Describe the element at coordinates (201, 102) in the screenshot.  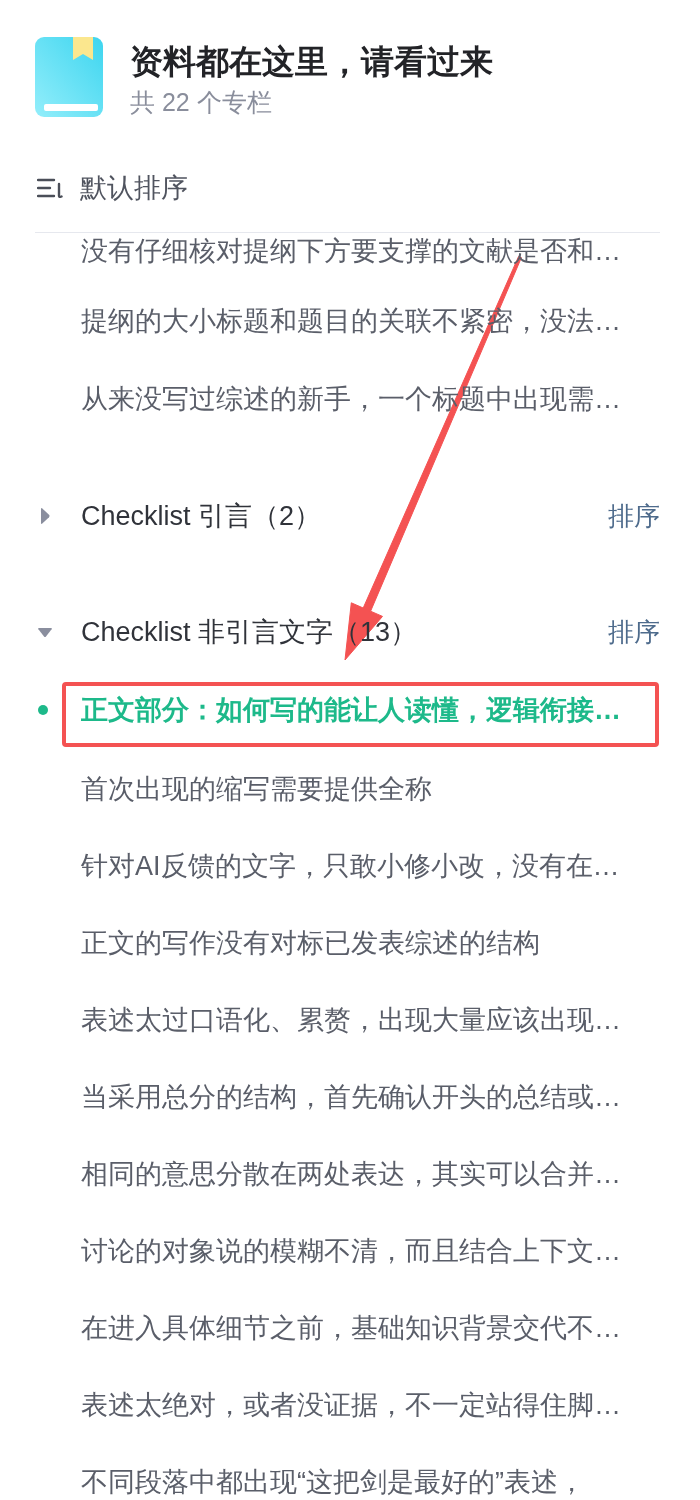
I see `subtitle: 共 22 个专栏` at that location.